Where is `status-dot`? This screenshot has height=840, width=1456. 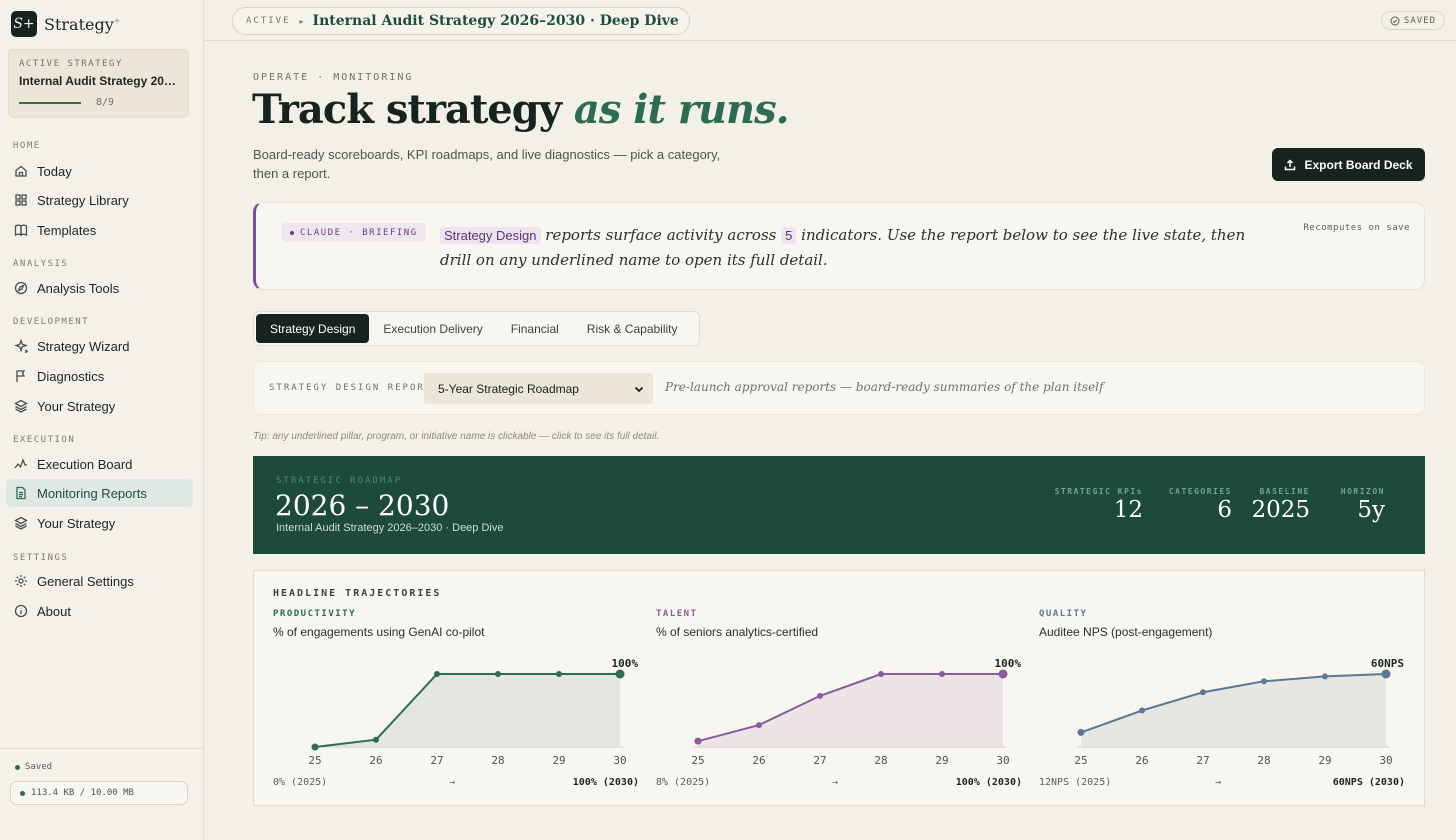
status-dot is located at coordinates (22, 793).